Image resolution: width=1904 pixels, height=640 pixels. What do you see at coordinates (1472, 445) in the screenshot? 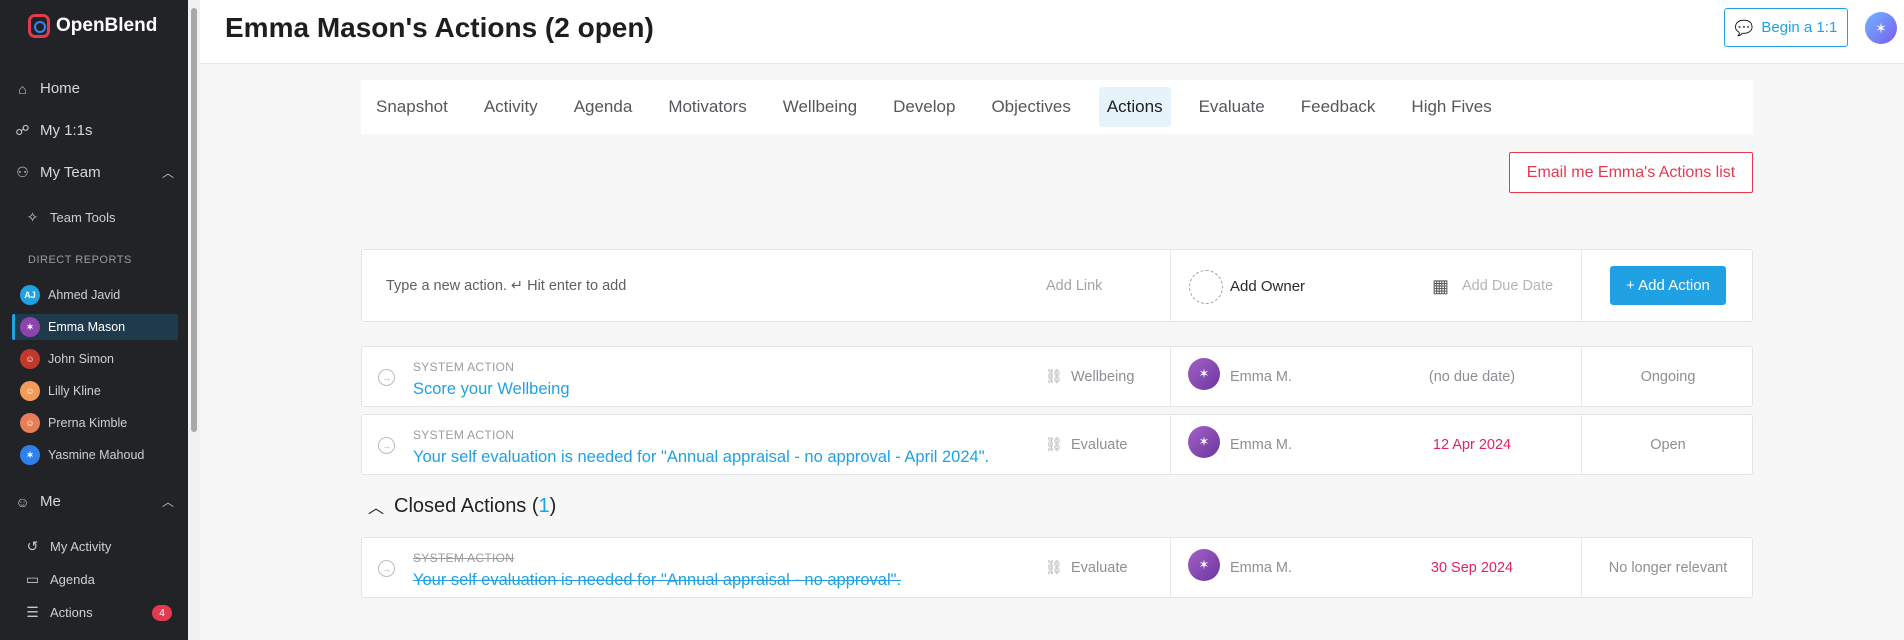
I see `due-date: 12 Apr 2024` at bounding box center [1472, 445].